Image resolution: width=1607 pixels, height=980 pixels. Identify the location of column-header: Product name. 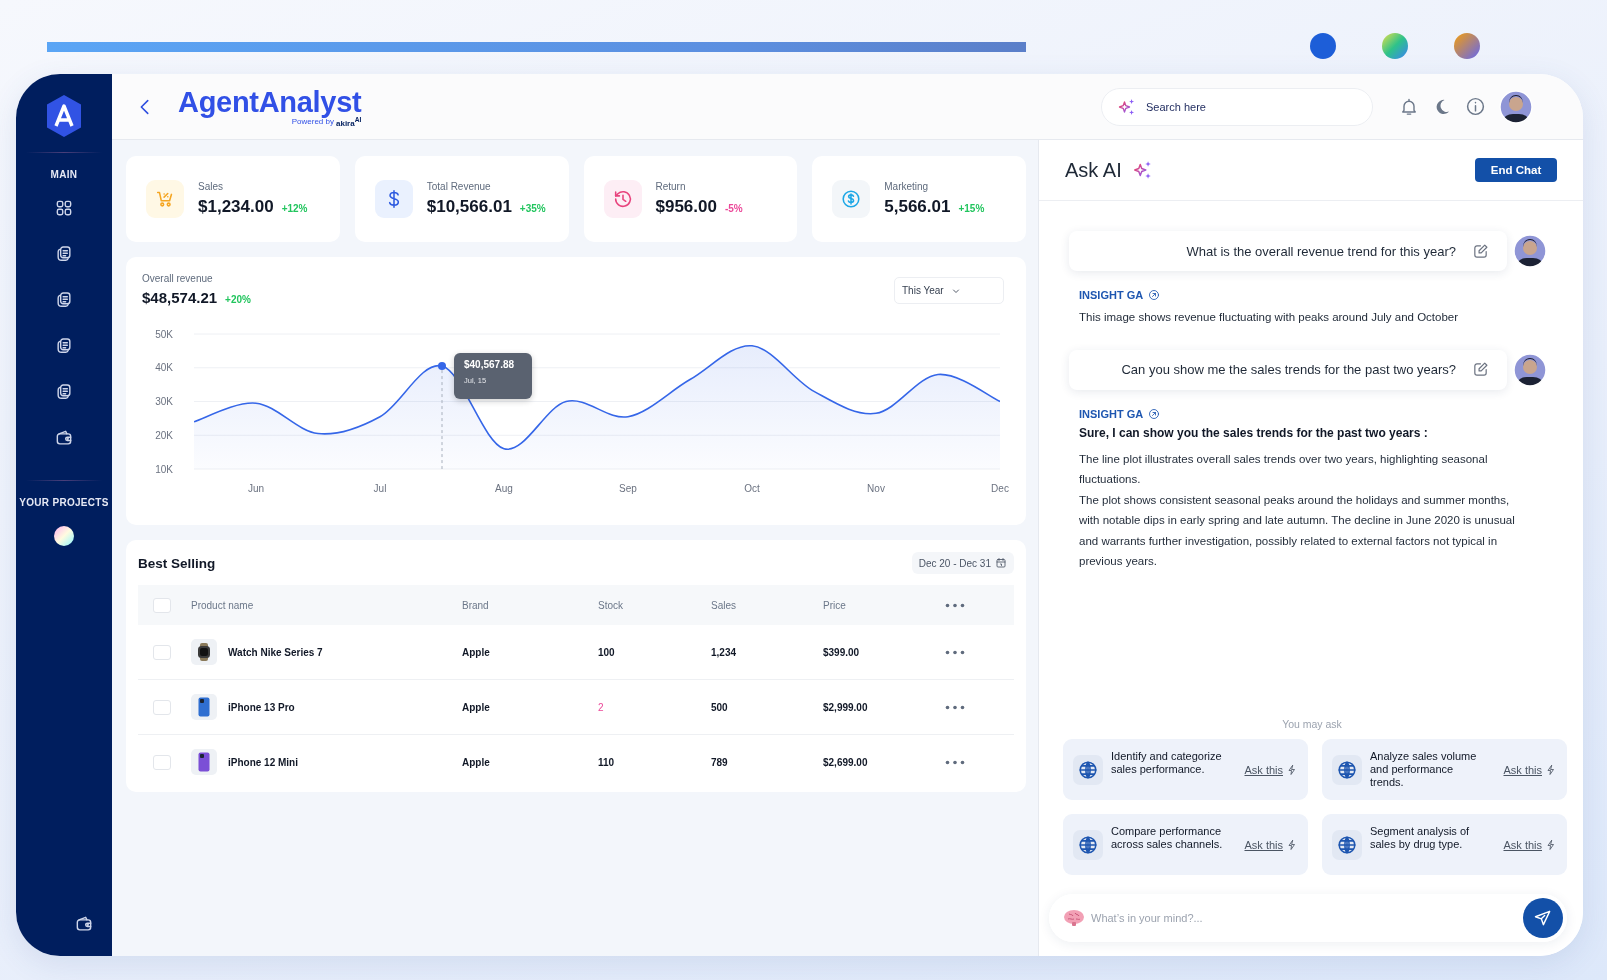
(222, 605).